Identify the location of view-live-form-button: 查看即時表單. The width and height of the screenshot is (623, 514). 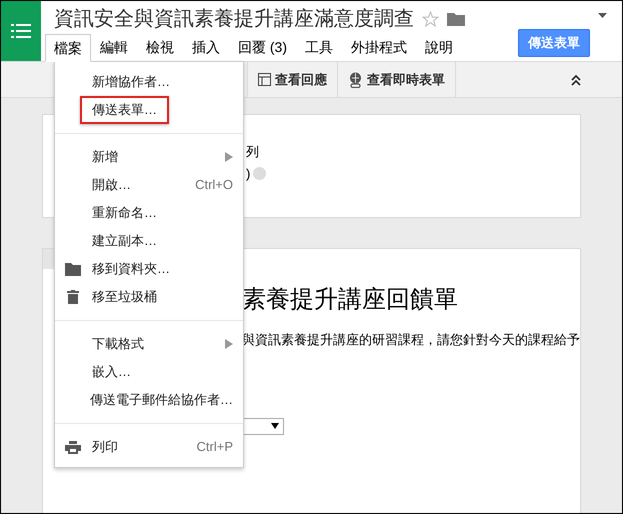
(397, 79).